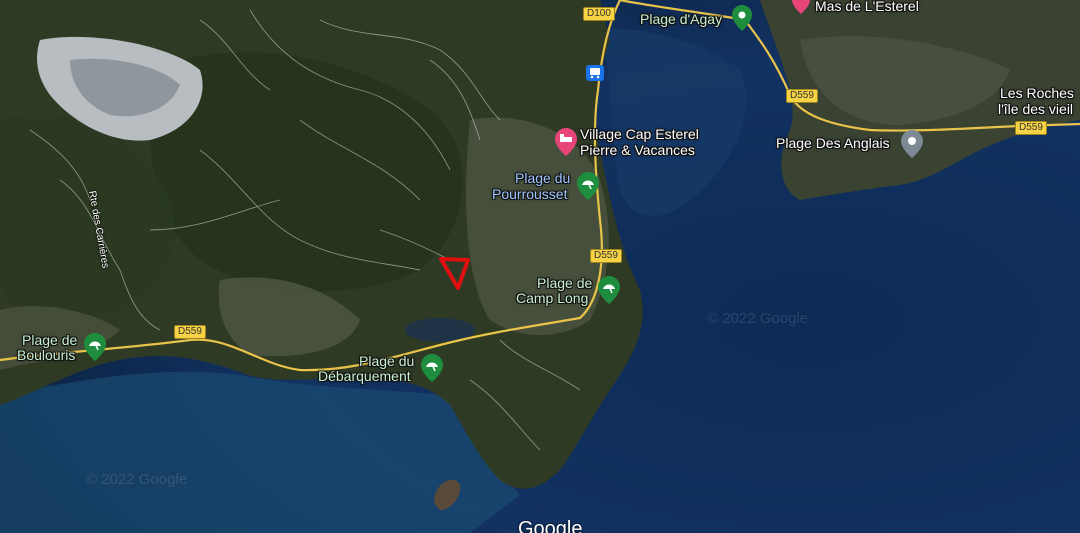  What do you see at coordinates (681, 19) in the screenshot?
I see `label-plage-agay: Plage d'Agay` at bounding box center [681, 19].